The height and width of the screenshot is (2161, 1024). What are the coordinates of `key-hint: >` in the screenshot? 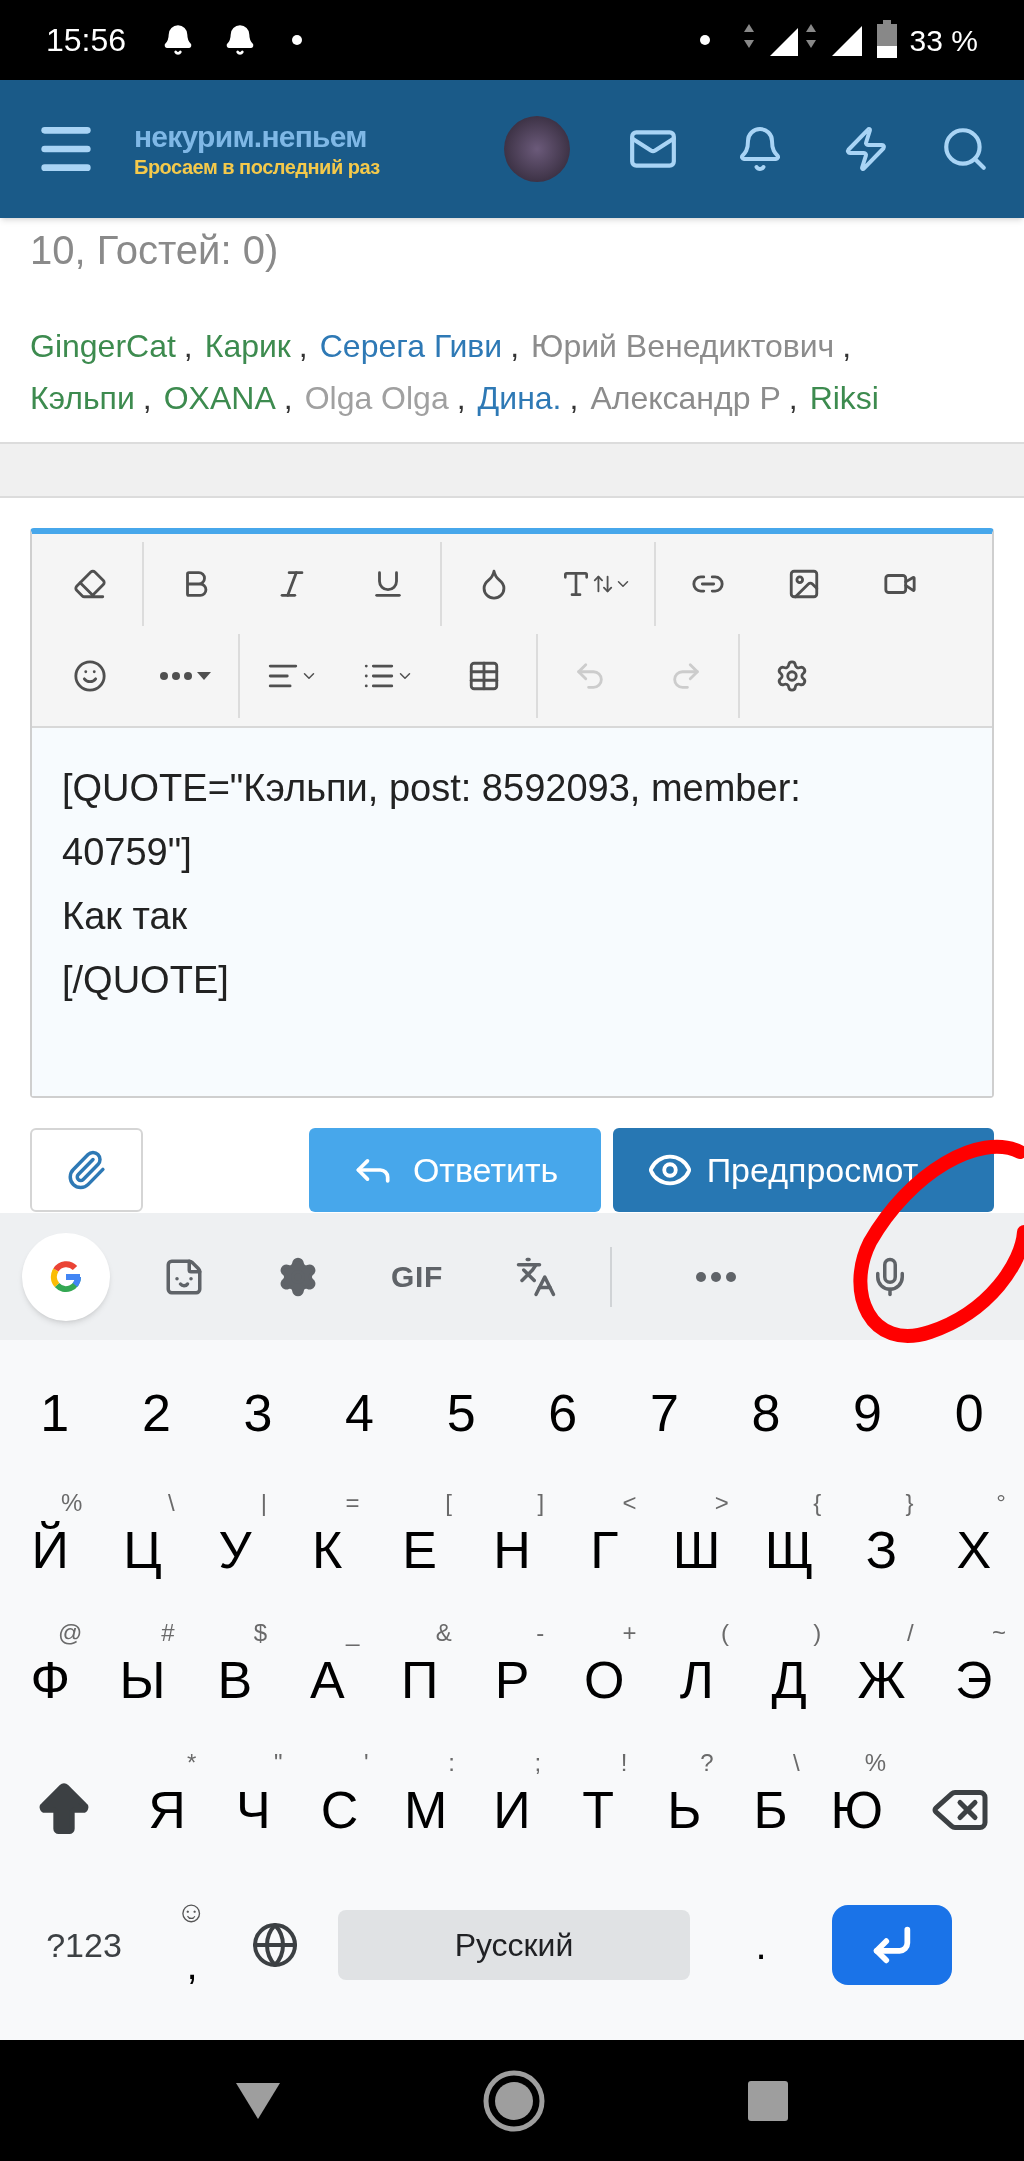 It's located at (721, 1503).